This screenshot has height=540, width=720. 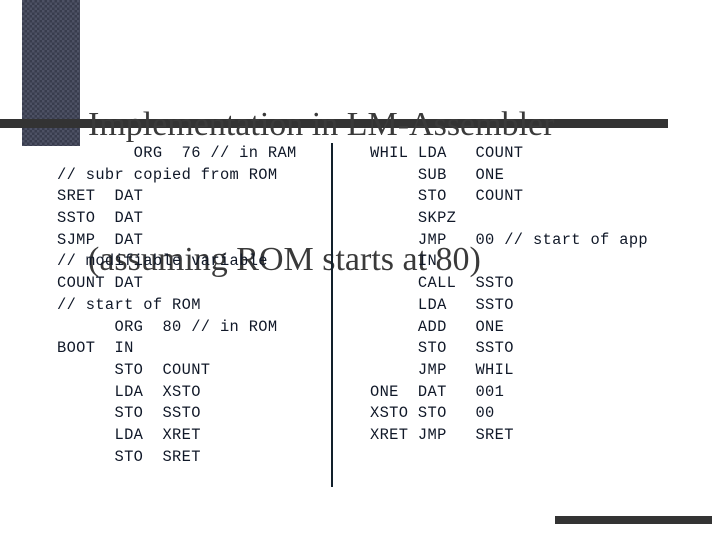 I want to click on code-line-right-12: XSTO STO 00, so click(x=432, y=413).